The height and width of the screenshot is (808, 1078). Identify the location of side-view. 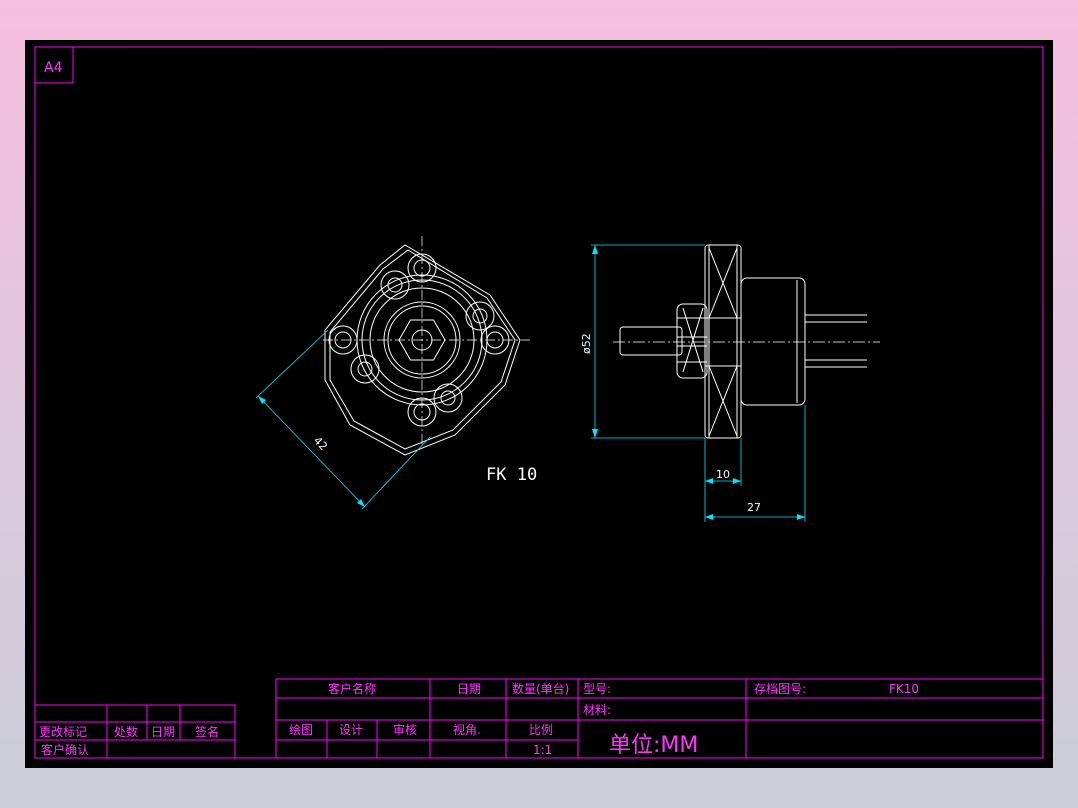
(746, 341).